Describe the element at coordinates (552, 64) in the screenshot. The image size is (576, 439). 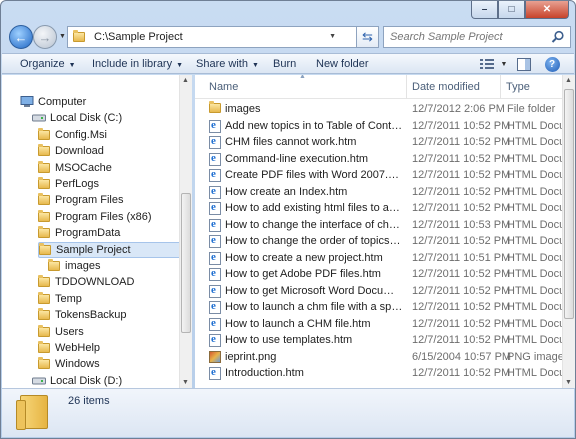
I see `help-button: ?` at that location.